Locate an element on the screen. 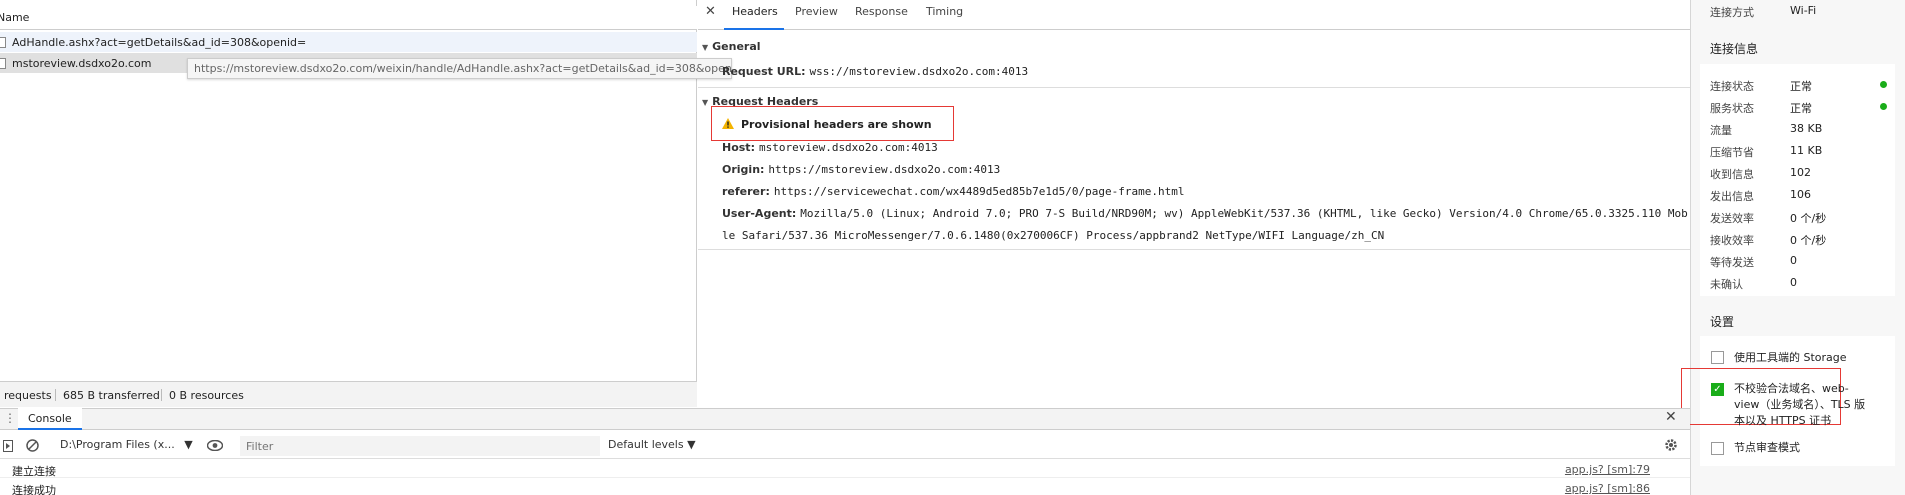 The height and width of the screenshot is (495, 1905). stat-label: 服务状态 is located at coordinates (1732, 108).